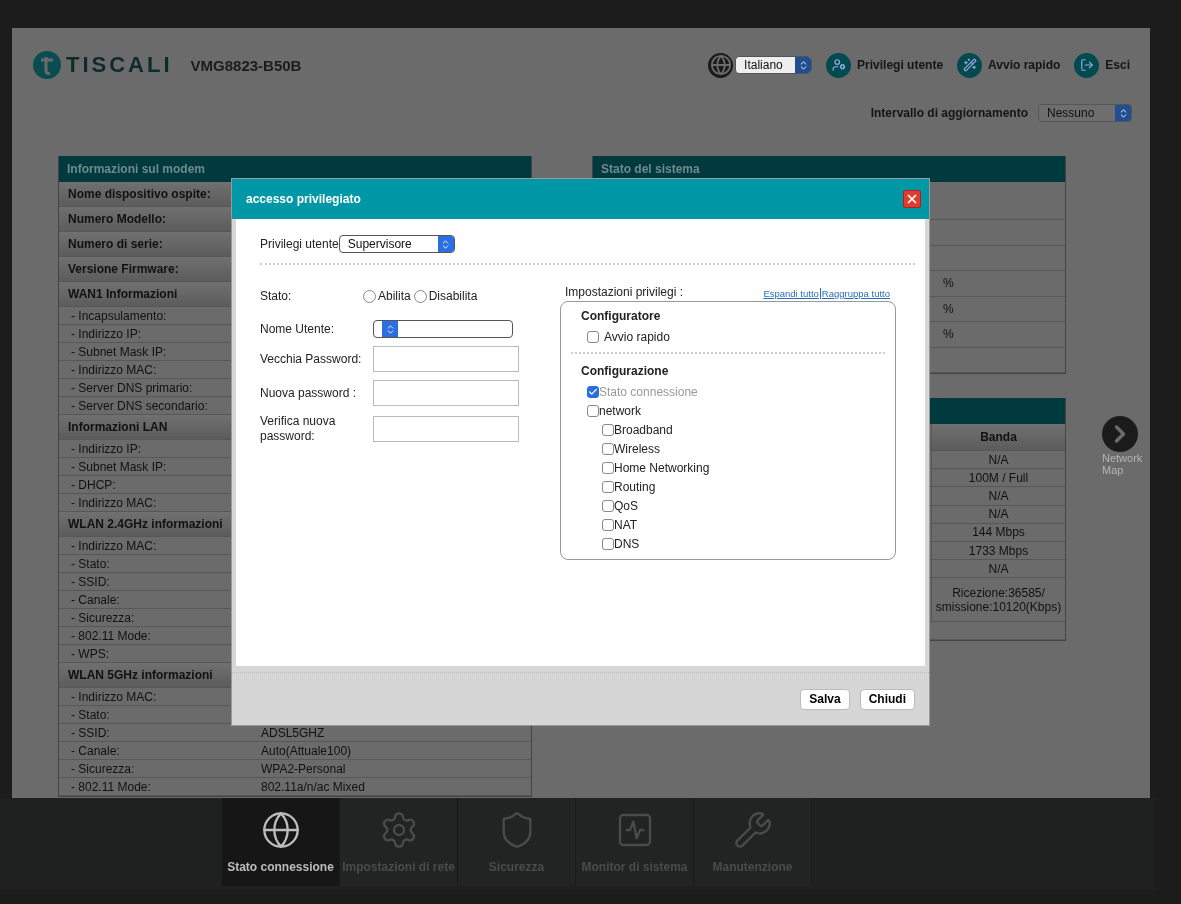 The height and width of the screenshot is (904, 1181). I want to click on permission-checkbox: Wireless, so click(728, 448).